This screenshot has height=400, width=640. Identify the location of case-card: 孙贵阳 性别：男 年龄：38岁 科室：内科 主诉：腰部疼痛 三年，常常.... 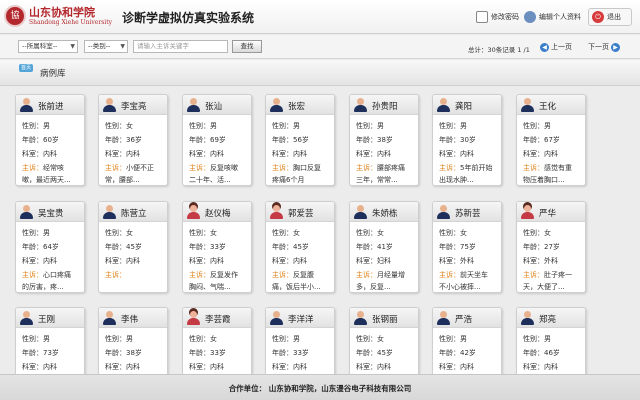
(384, 140).